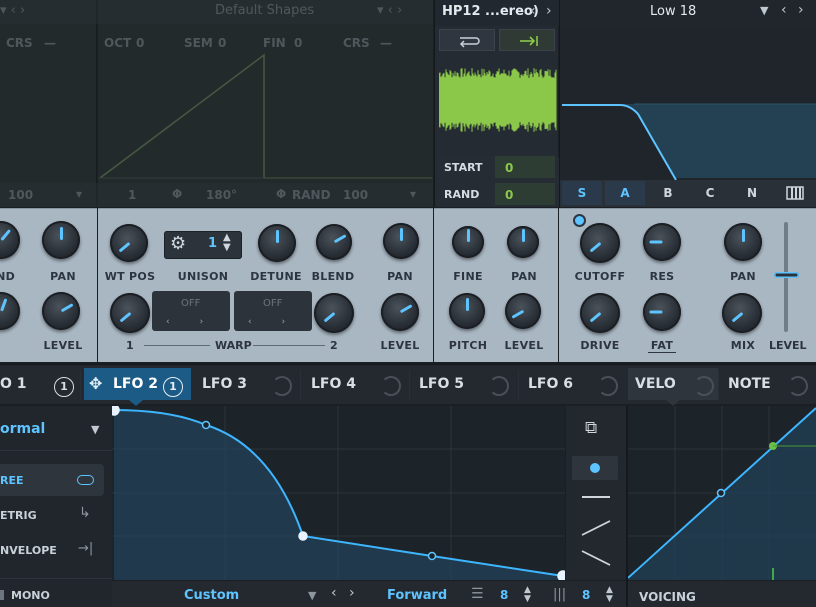 The width and height of the screenshot is (816, 607). I want to click on fat-underline, so click(662, 352).